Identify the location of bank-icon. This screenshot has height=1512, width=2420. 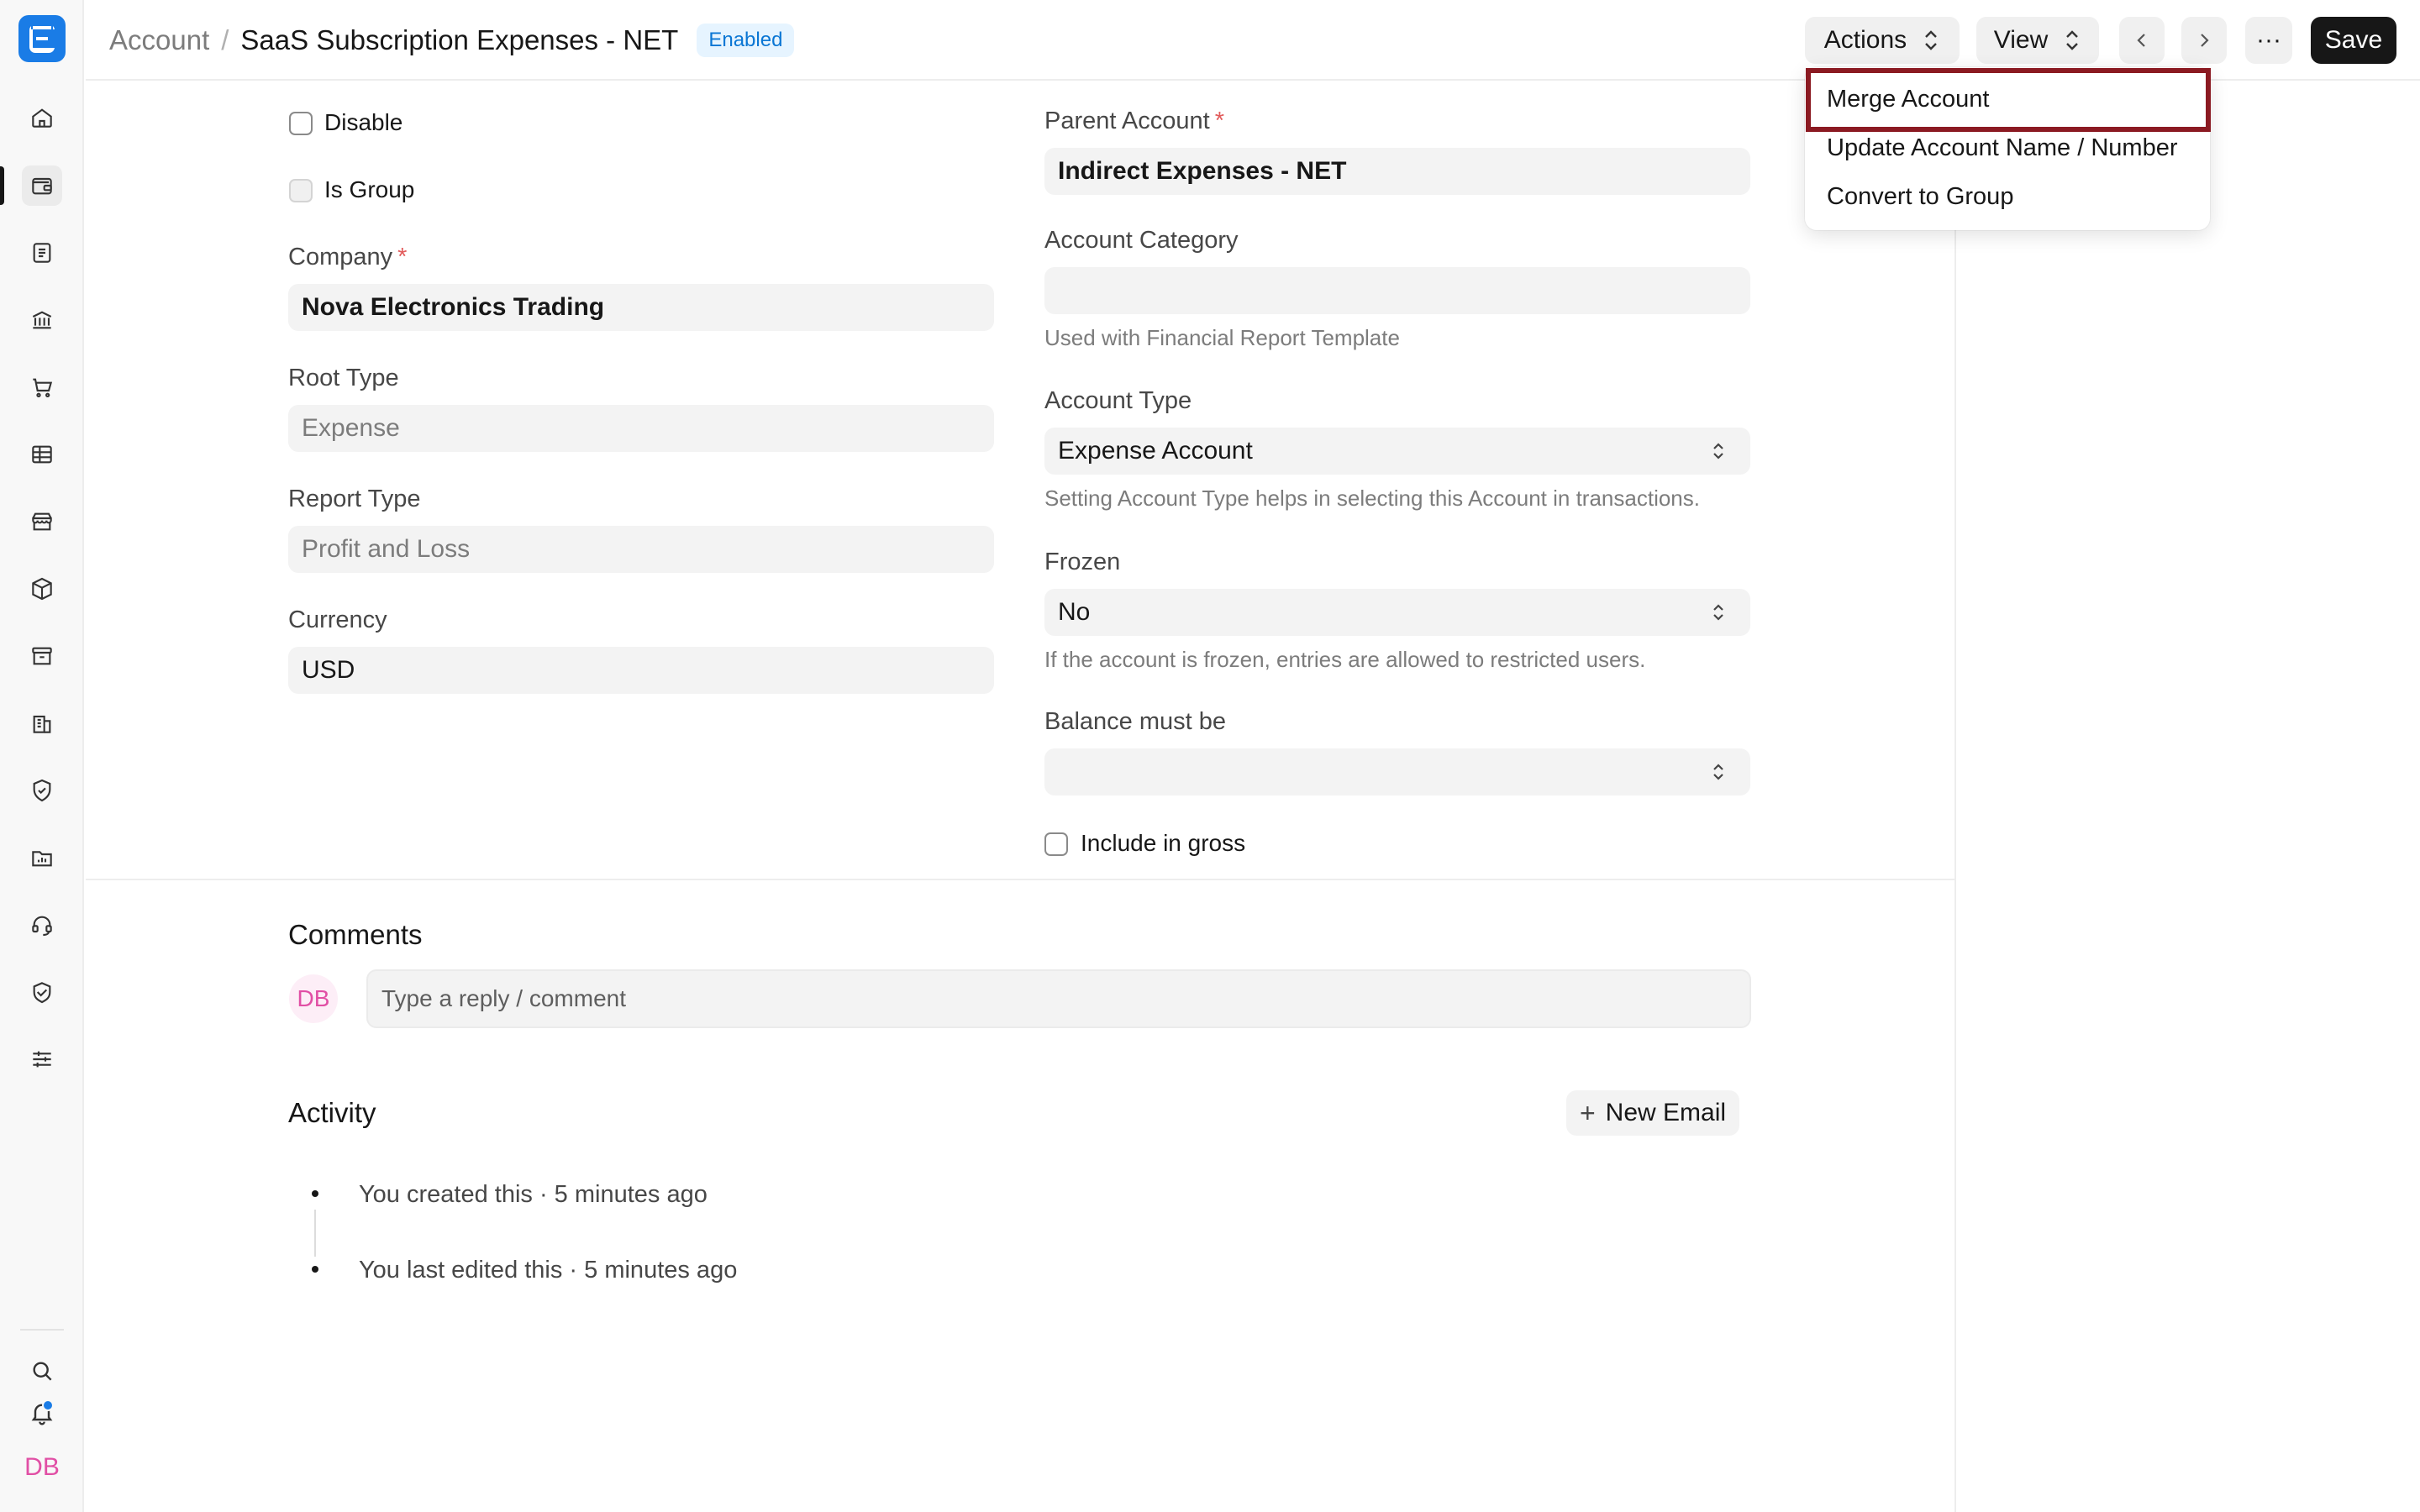
(42, 320).